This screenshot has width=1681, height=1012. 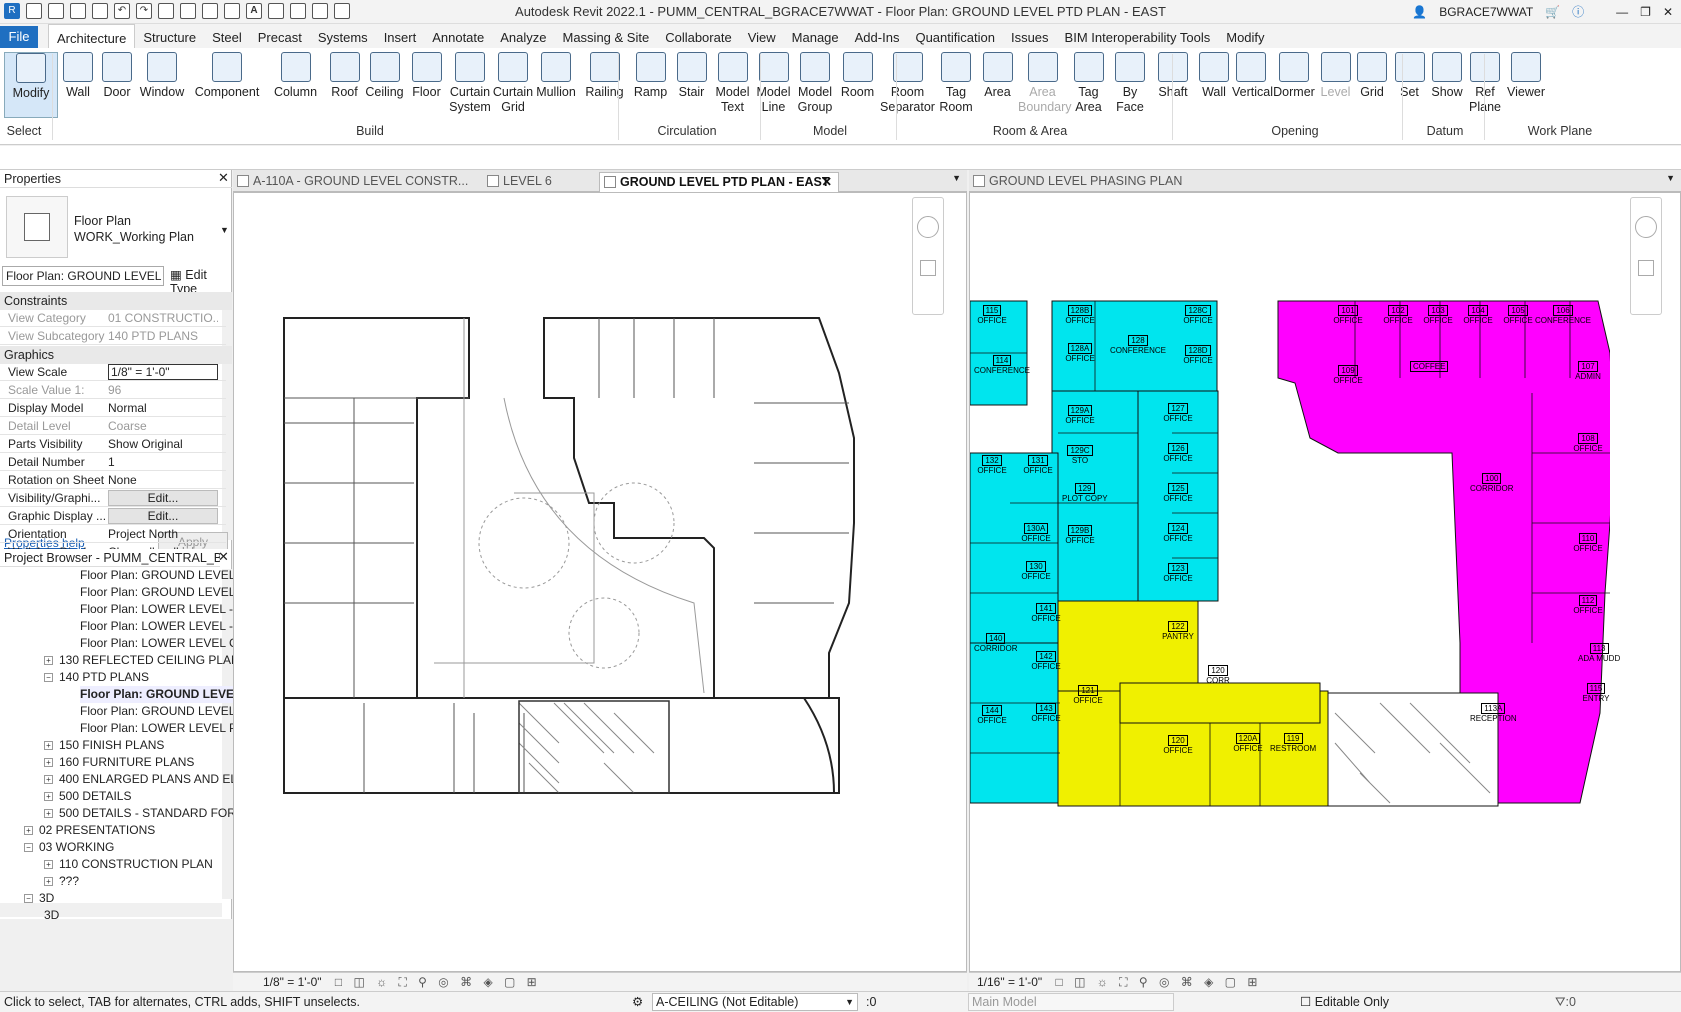 What do you see at coordinates (1294, 76) in the screenshot?
I see `dormer-button: Dormer` at bounding box center [1294, 76].